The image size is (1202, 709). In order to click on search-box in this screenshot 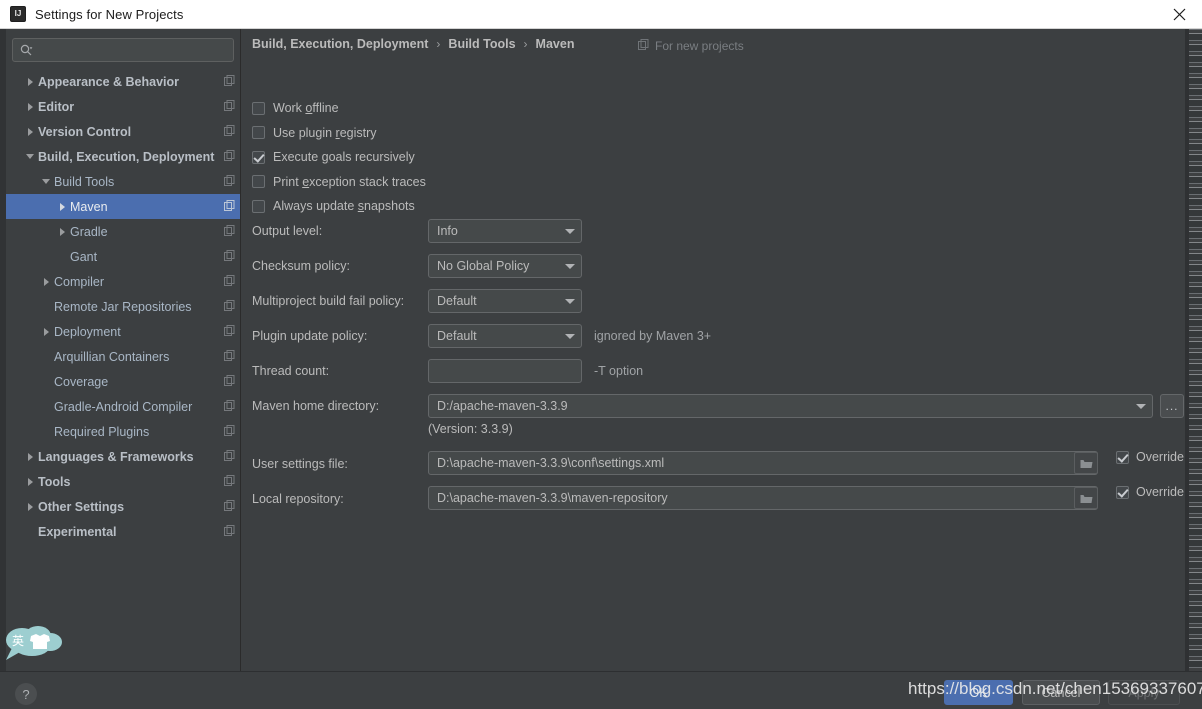, I will do `click(123, 50)`.